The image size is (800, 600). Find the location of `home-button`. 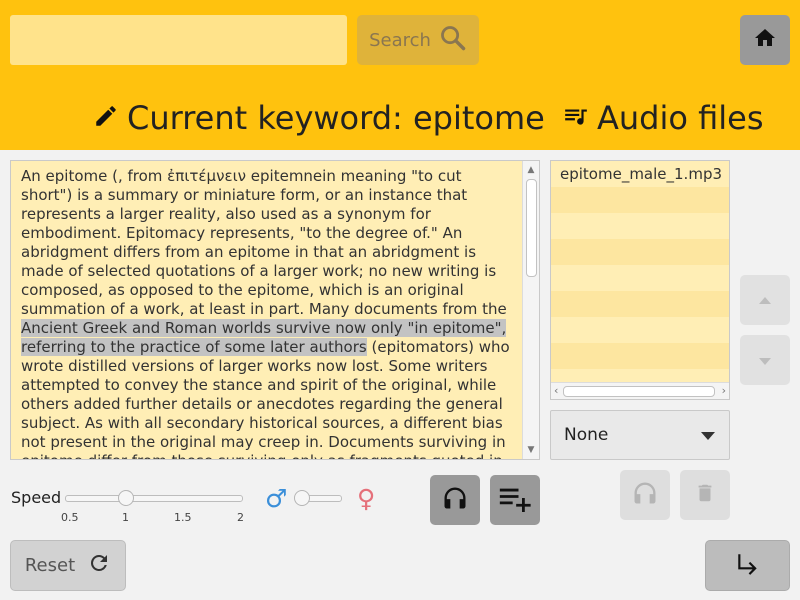

home-button is located at coordinates (765, 40).